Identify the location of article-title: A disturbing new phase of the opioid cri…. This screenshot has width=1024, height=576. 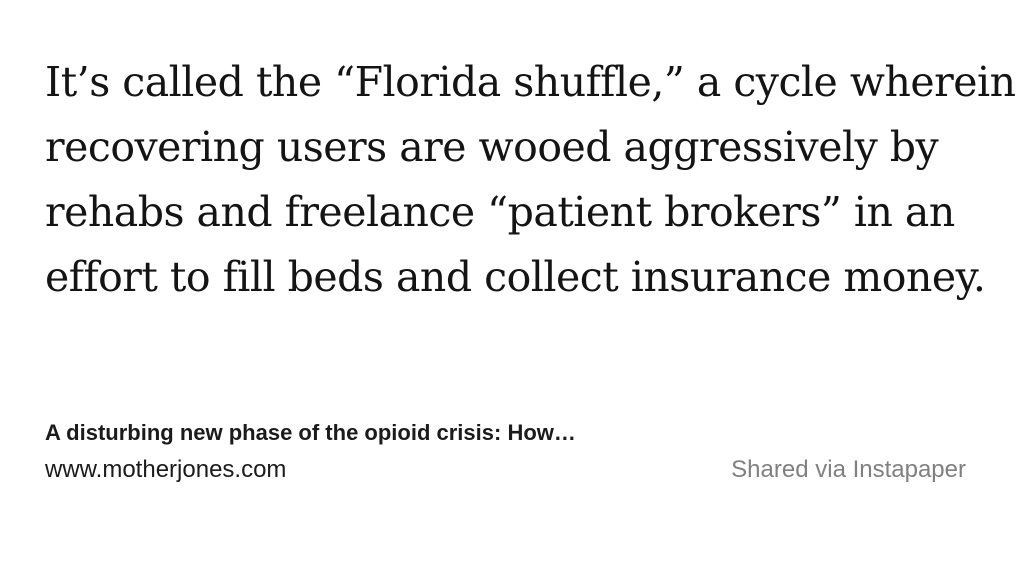
(310, 433).